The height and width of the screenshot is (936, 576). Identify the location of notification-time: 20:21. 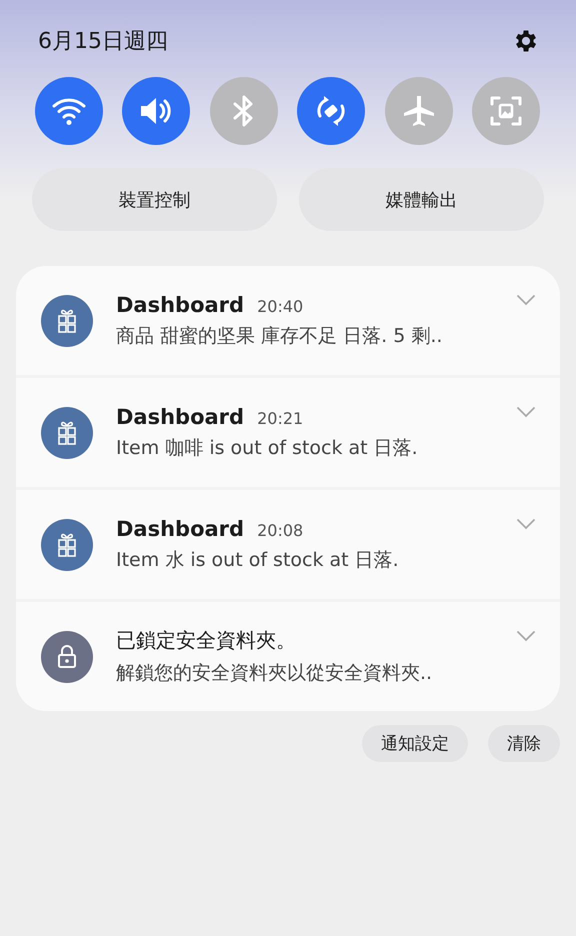
(280, 418).